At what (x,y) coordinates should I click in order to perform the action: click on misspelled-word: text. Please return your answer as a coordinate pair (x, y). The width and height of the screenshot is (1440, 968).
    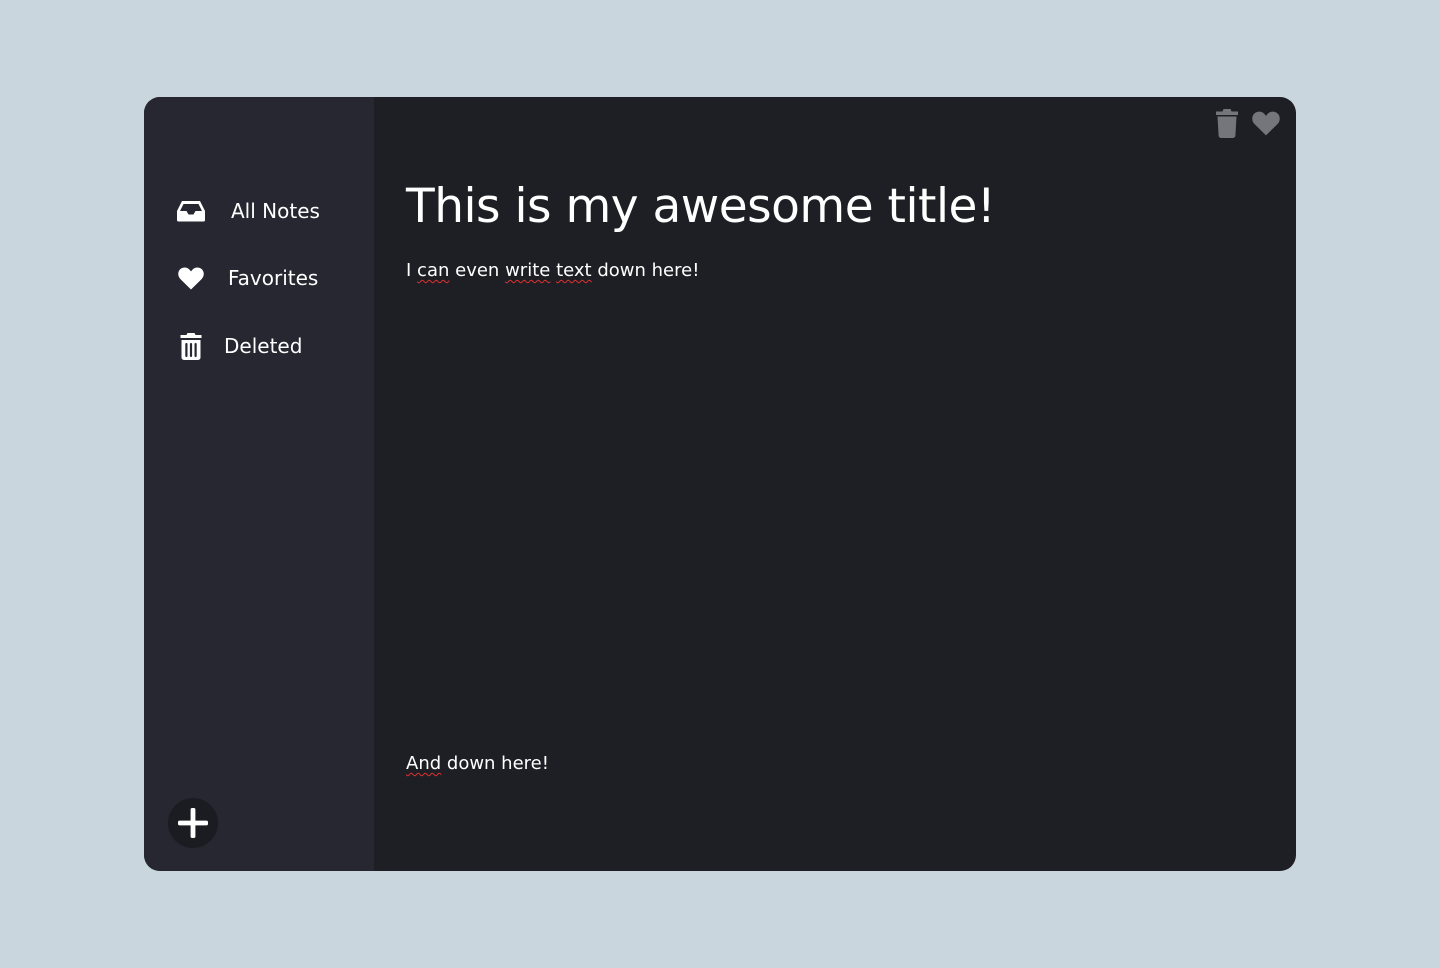
    Looking at the image, I should click on (574, 270).